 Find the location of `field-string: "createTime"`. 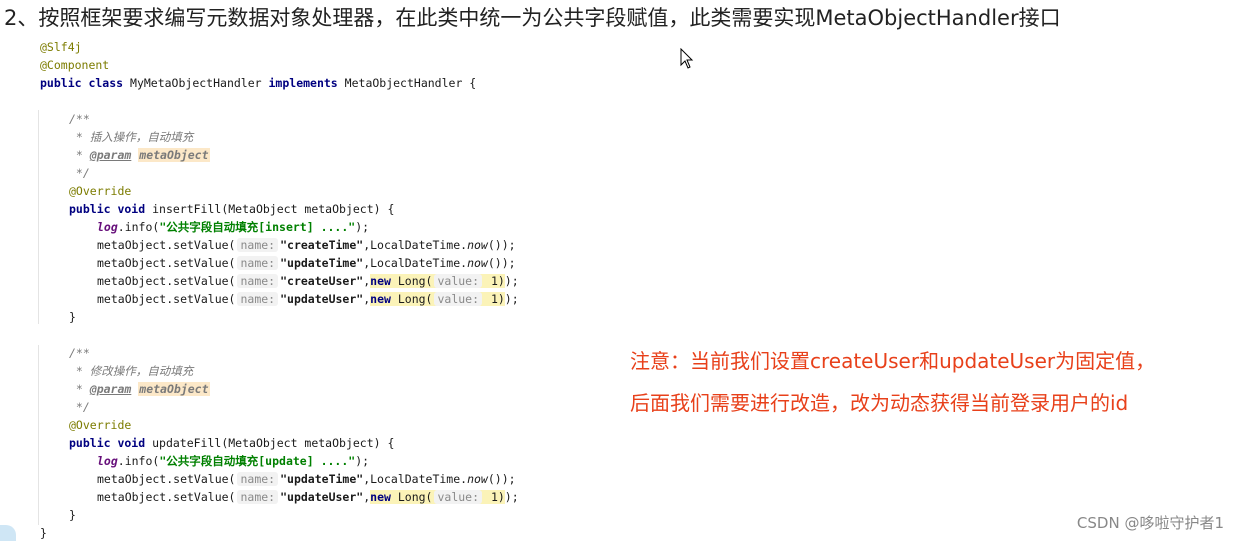

field-string: "createTime" is located at coordinates (322, 245).